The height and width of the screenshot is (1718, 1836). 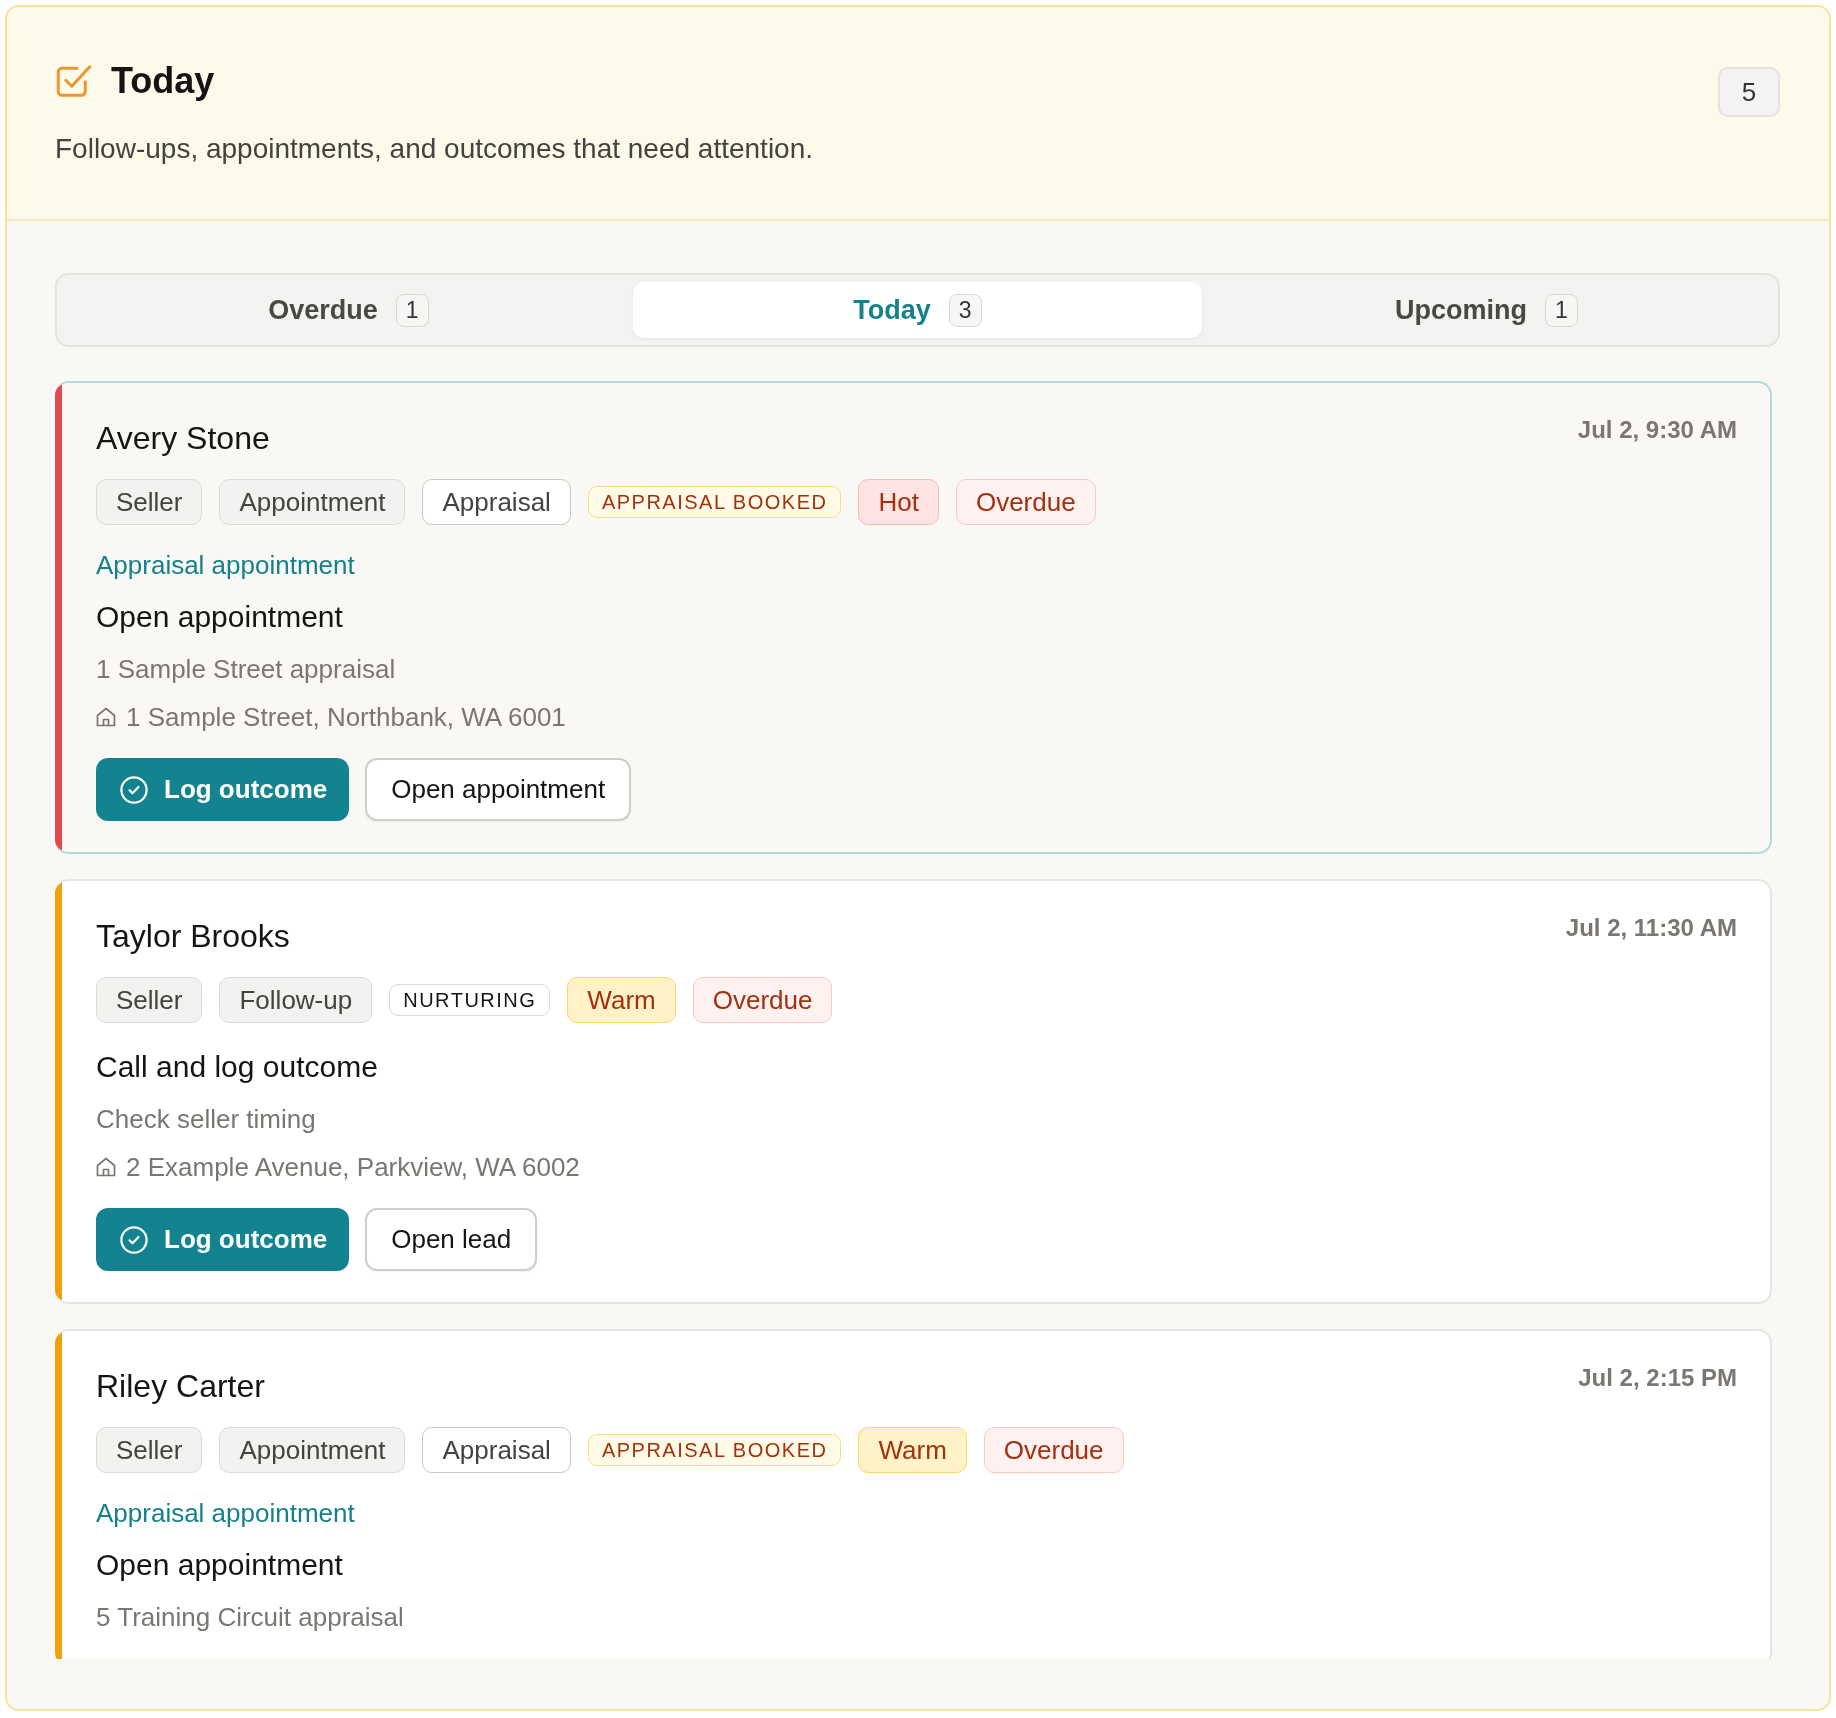 I want to click on task-title: Call and log outcome, so click(x=237, y=1067).